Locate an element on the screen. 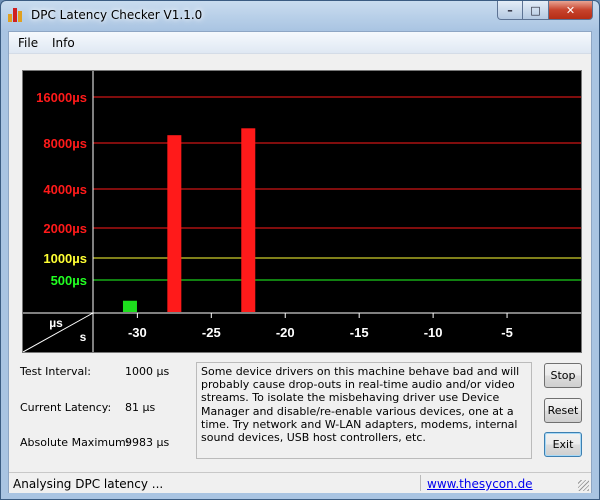  stop-button: Stop is located at coordinates (563, 375).